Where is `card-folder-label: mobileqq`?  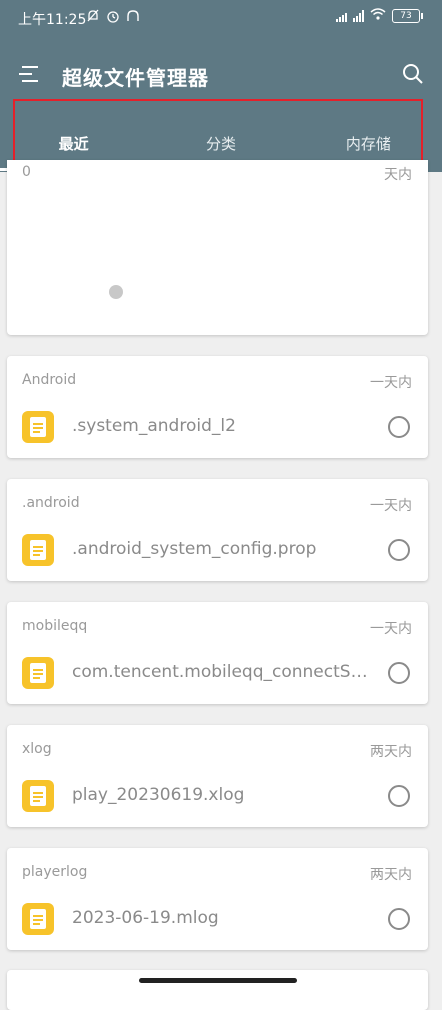
card-folder-label: mobileqq is located at coordinates (55, 626).